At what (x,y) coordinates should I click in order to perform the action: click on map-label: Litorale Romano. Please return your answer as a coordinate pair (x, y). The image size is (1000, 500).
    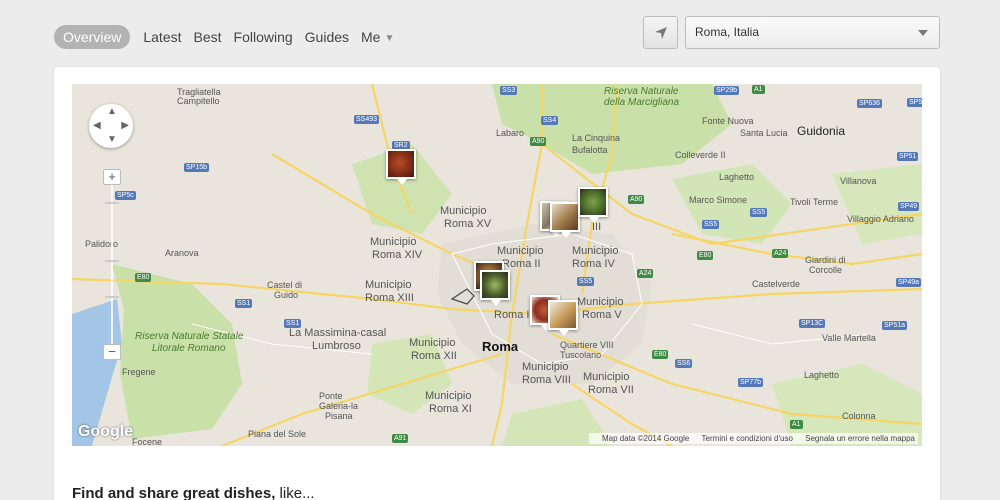
    Looking at the image, I should click on (189, 348).